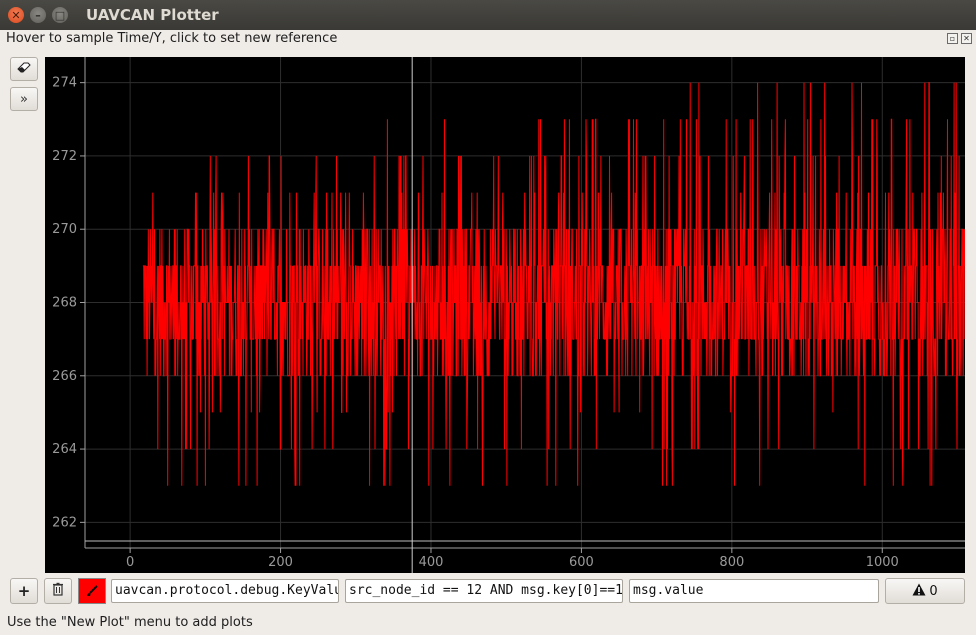 The image size is (976, 635). What do you see at coordinates (64, 449) in the screenshot?
I see `y-tick-label: 264` at bounding box center [64, 449].